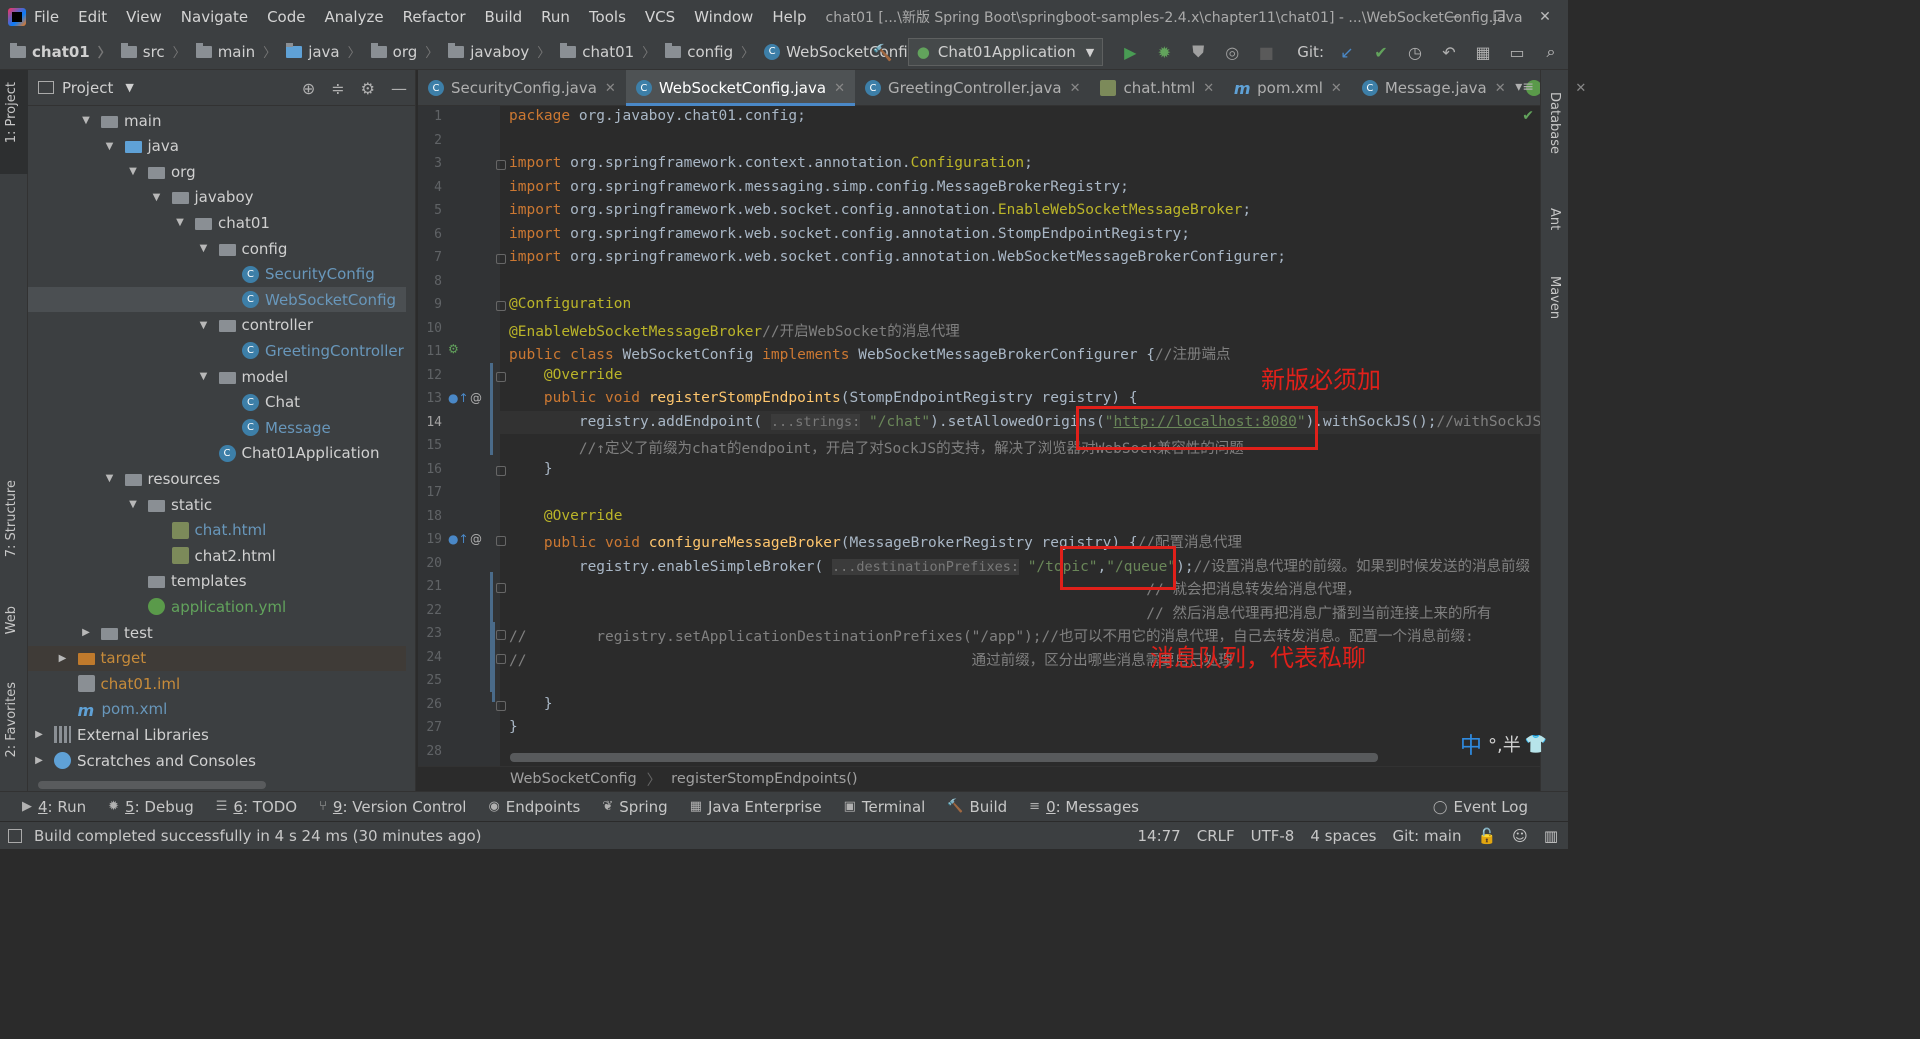 The image size is (1920, 1039). What do you see at coordinates (1427, 836) in the screenshot?
I see `git-branch: Git: main` at bounding box center [1427, 836].